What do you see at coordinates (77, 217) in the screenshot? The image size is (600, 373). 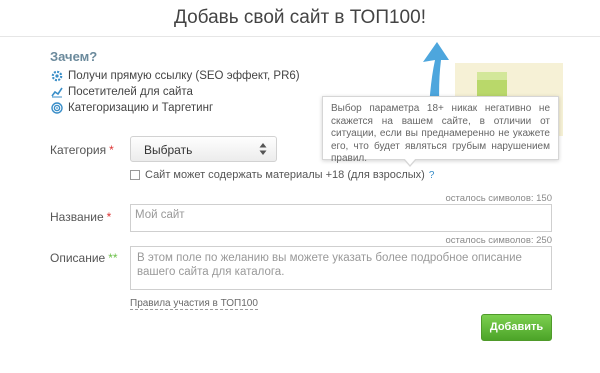 I see `name-label-text: Название` at bounding box center [77, 217].